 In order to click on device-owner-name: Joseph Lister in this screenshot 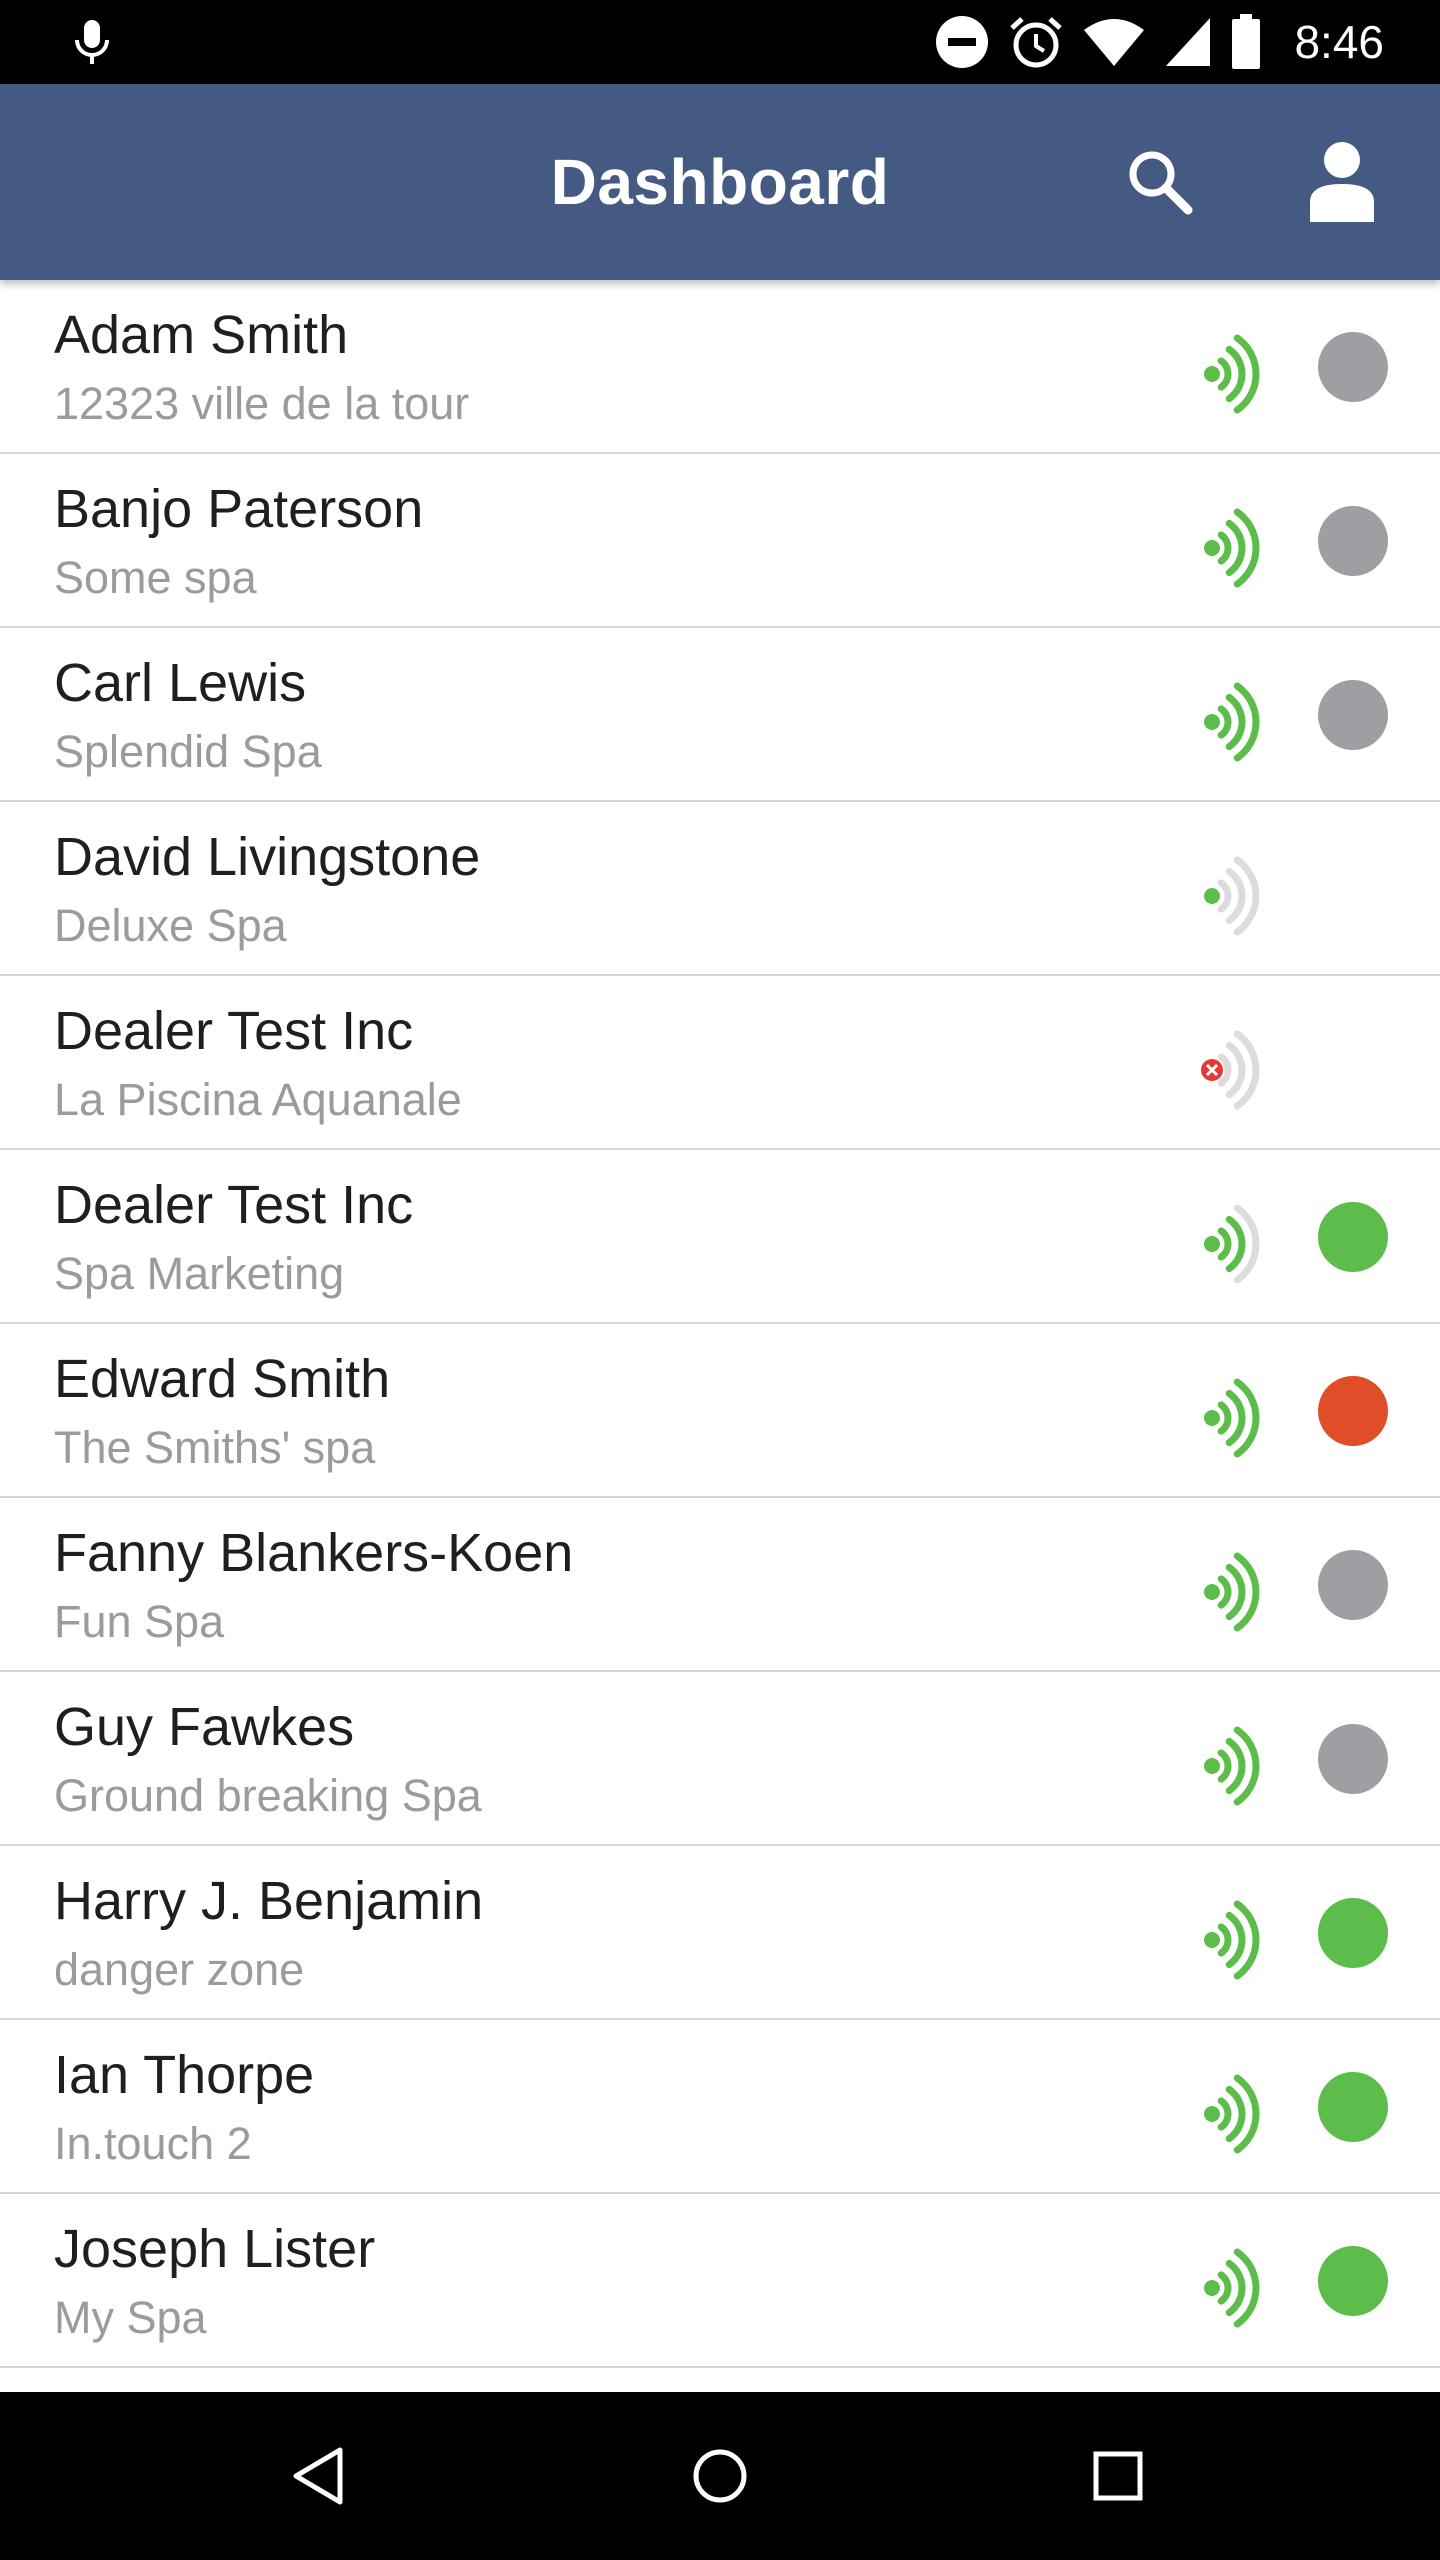, I will do `click(215, 2249)`.